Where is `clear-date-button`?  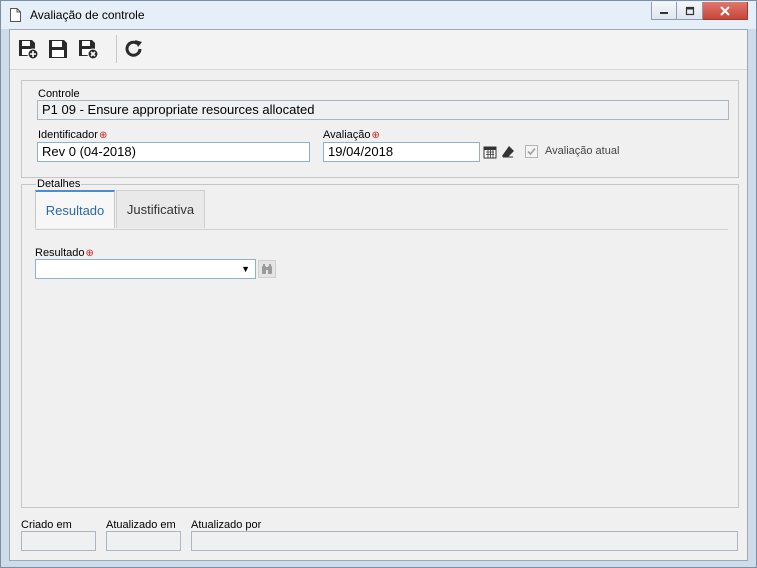
clear-date-button is located at coordinates (508, 152).